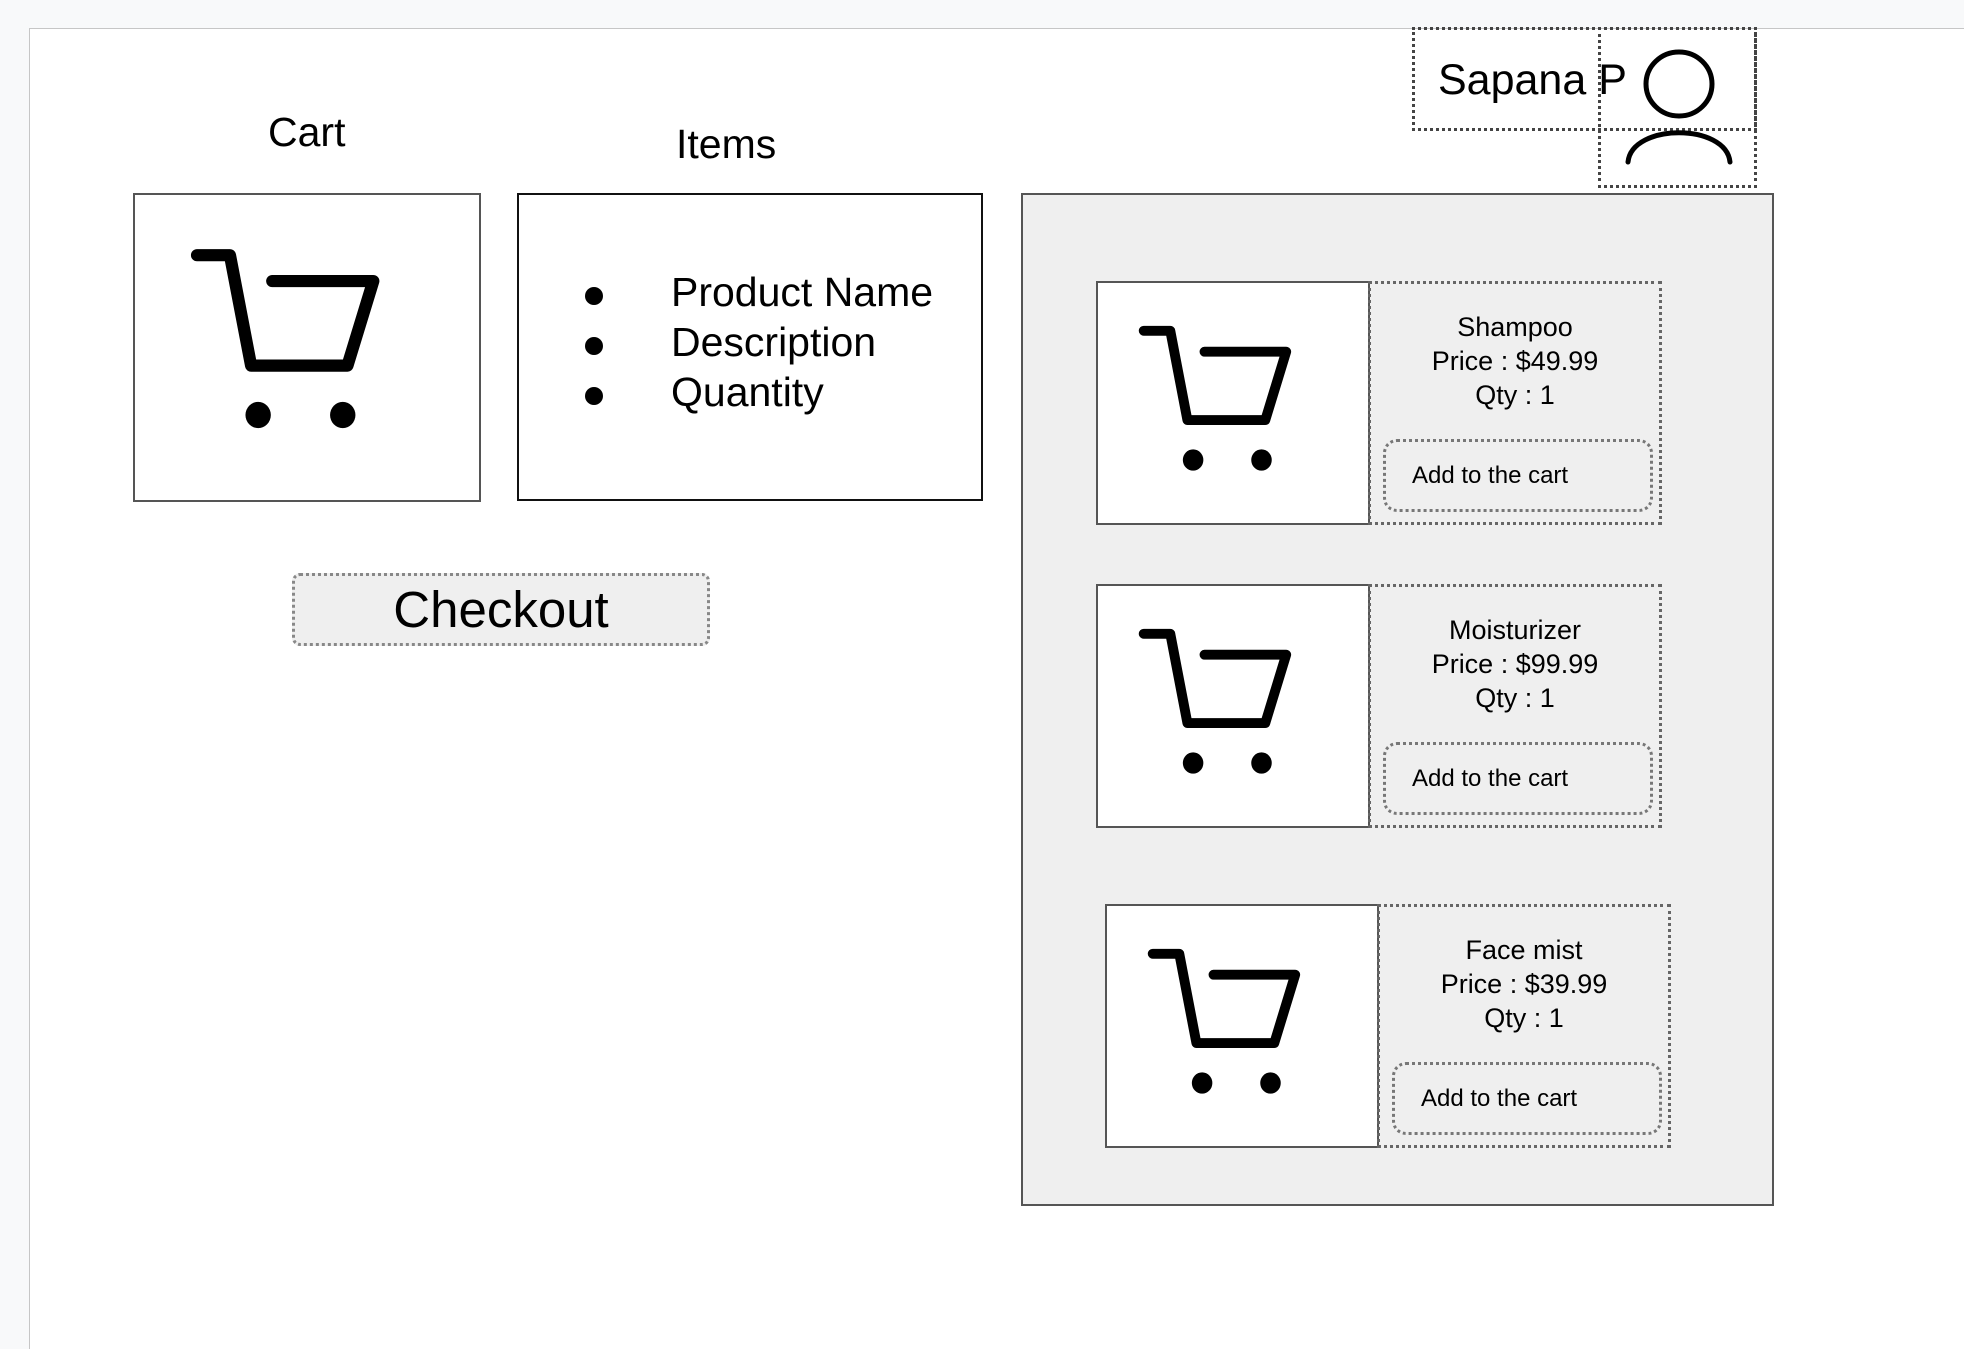  I want to click on field-product-name: Product Name, so click(802, 292).